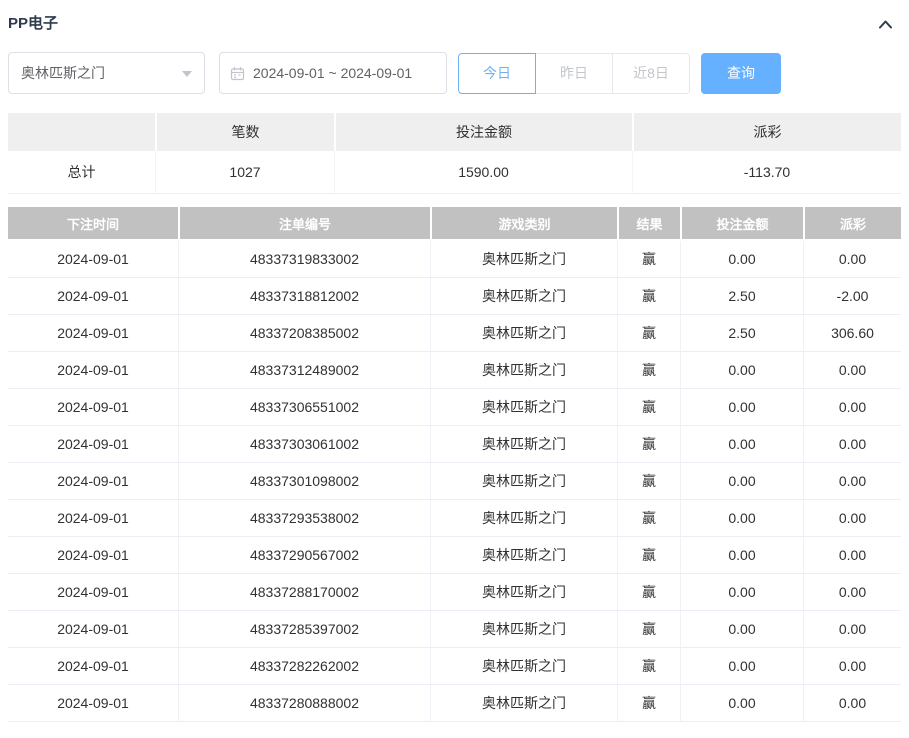 The image size is (909, 738). Describe the element at coordinates (852, 296) in the screenshot. I see `cell-payout: -2.00` at that location.